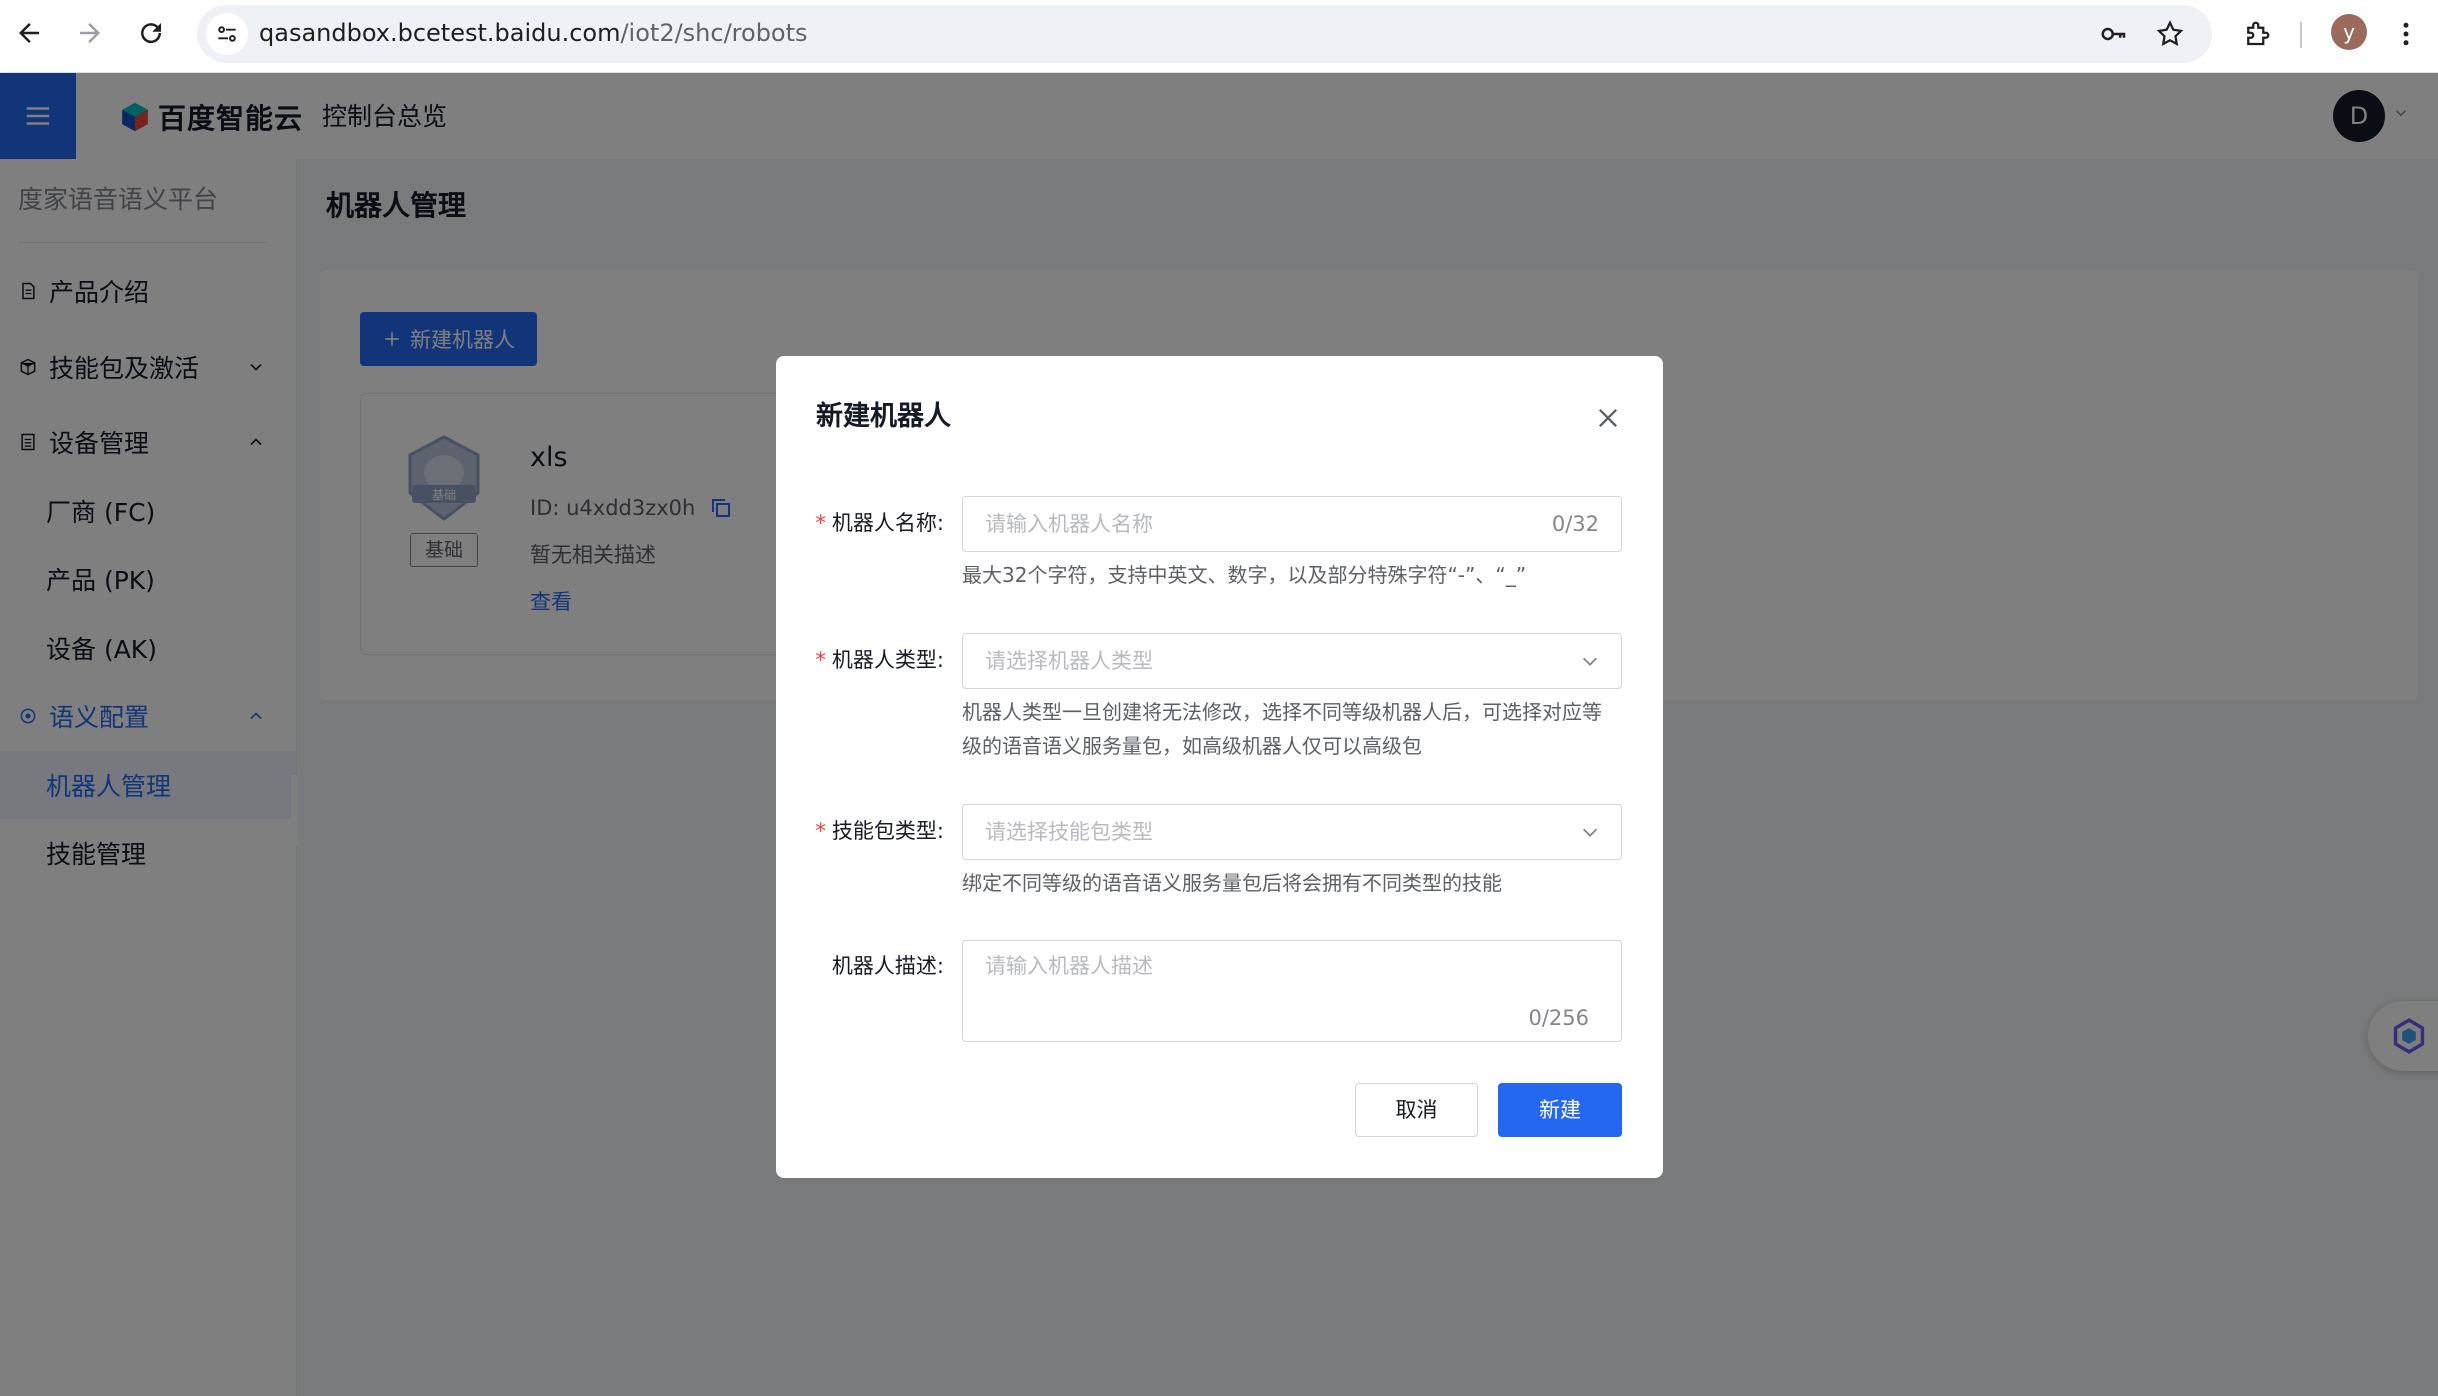 The image size is (2438, 1396). Describe the element at coordinates (1292, 524) in the screenshot. I see `robot-name-input: 请输入机器人名称 0/32` at that location.